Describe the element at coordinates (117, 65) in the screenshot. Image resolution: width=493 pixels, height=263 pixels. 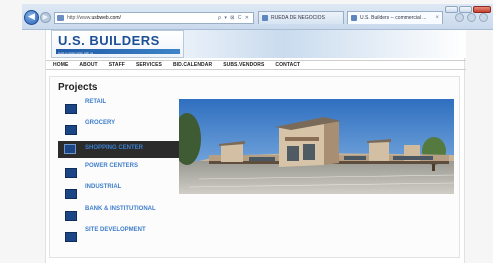
I see `nav-staff: STAFF` at that location.